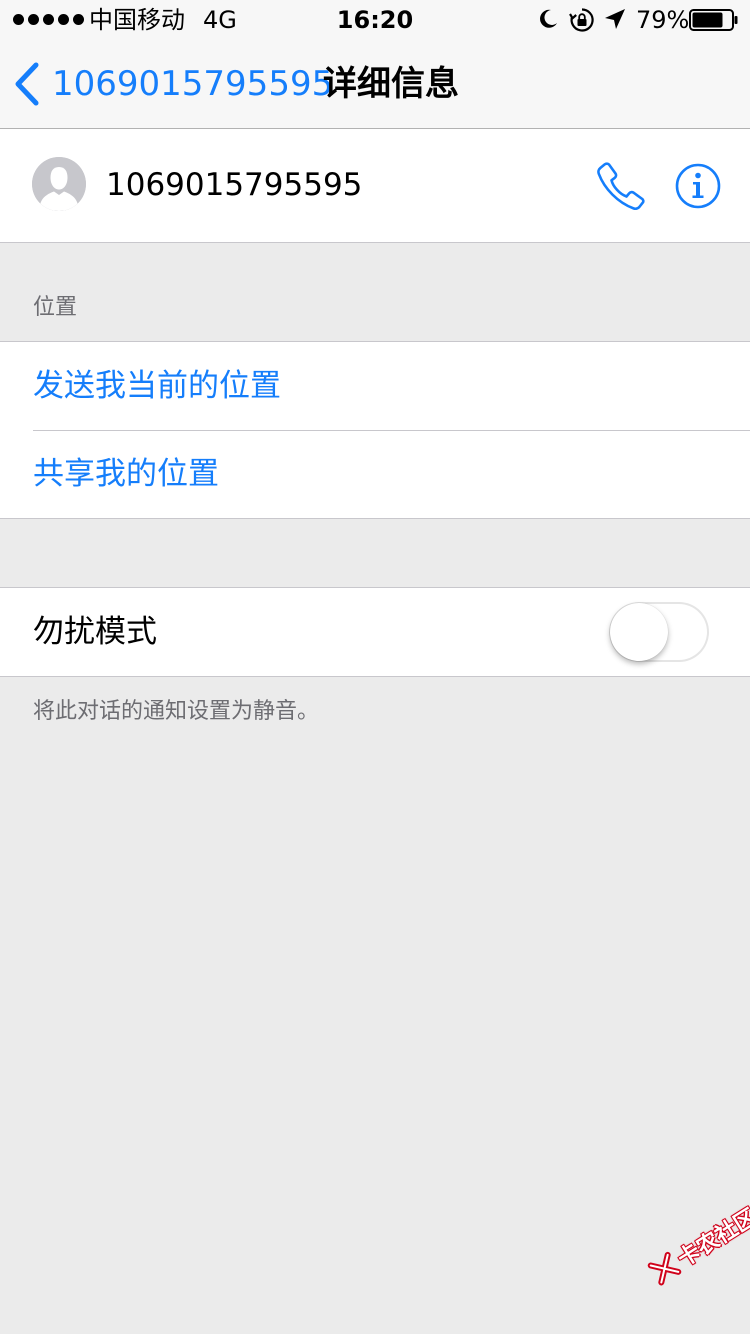 The width and height of the screenshot is (750, 1334). I want to click on page-title: 详细信息, so click(391, 84).